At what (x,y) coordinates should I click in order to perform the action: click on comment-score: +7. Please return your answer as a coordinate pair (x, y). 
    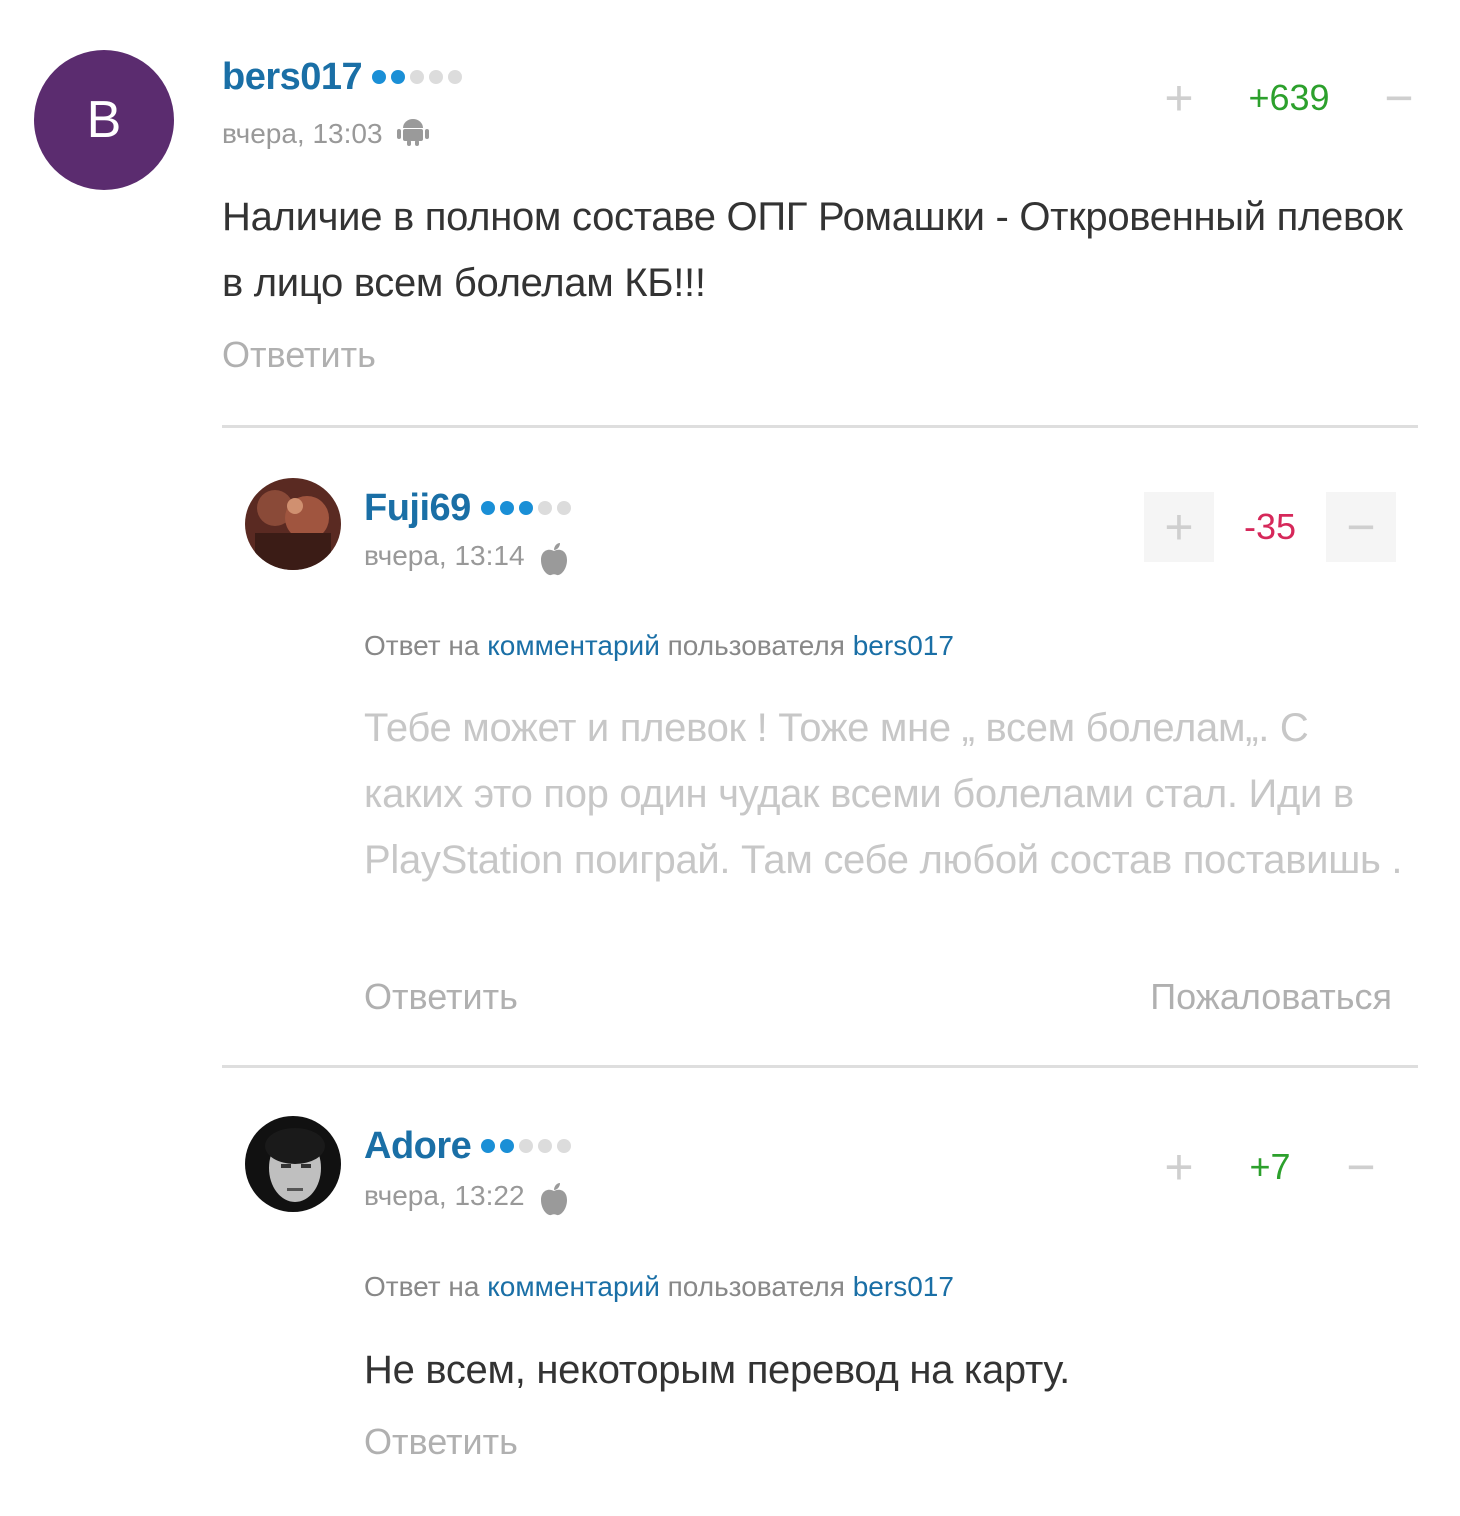
    Looking at the image, I should click on (1270, 1166).